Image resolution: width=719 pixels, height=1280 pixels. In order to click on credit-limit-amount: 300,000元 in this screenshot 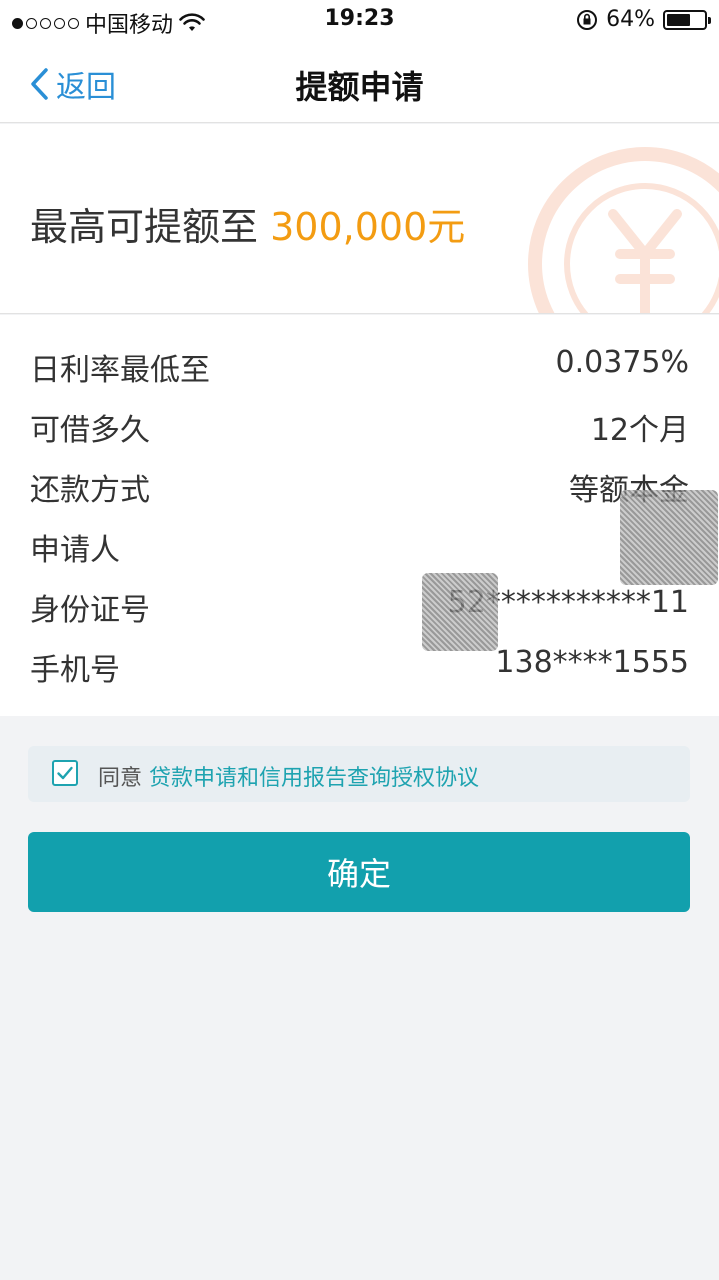, I will do `click(368, 227)`.